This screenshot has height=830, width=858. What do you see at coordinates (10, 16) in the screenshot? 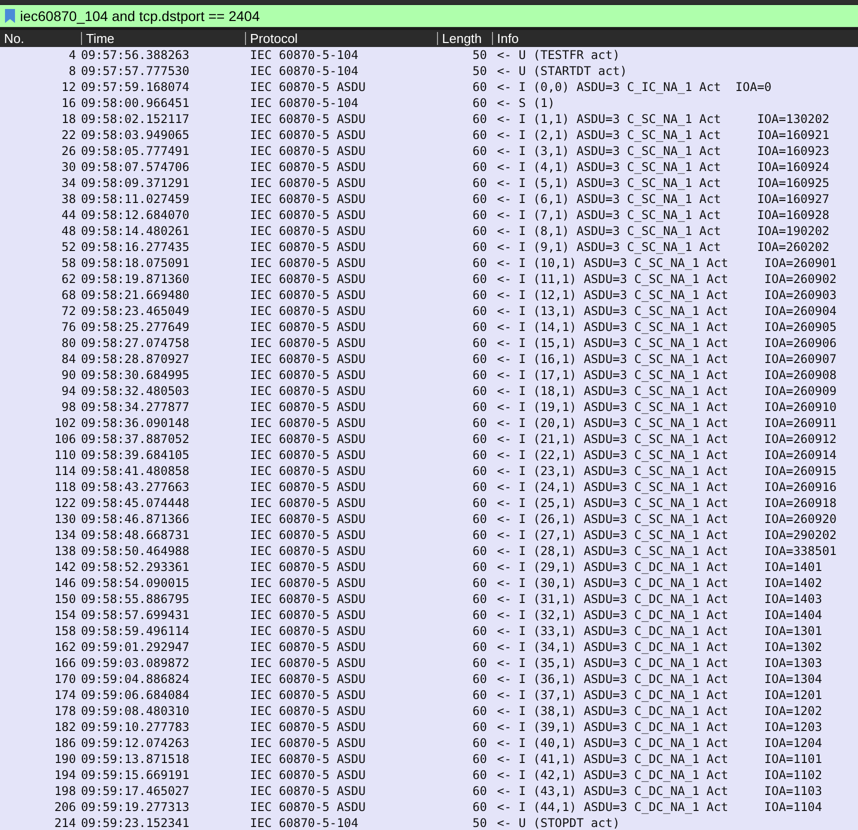
I see `bookmark-icon` at bounding box center [10, 16].